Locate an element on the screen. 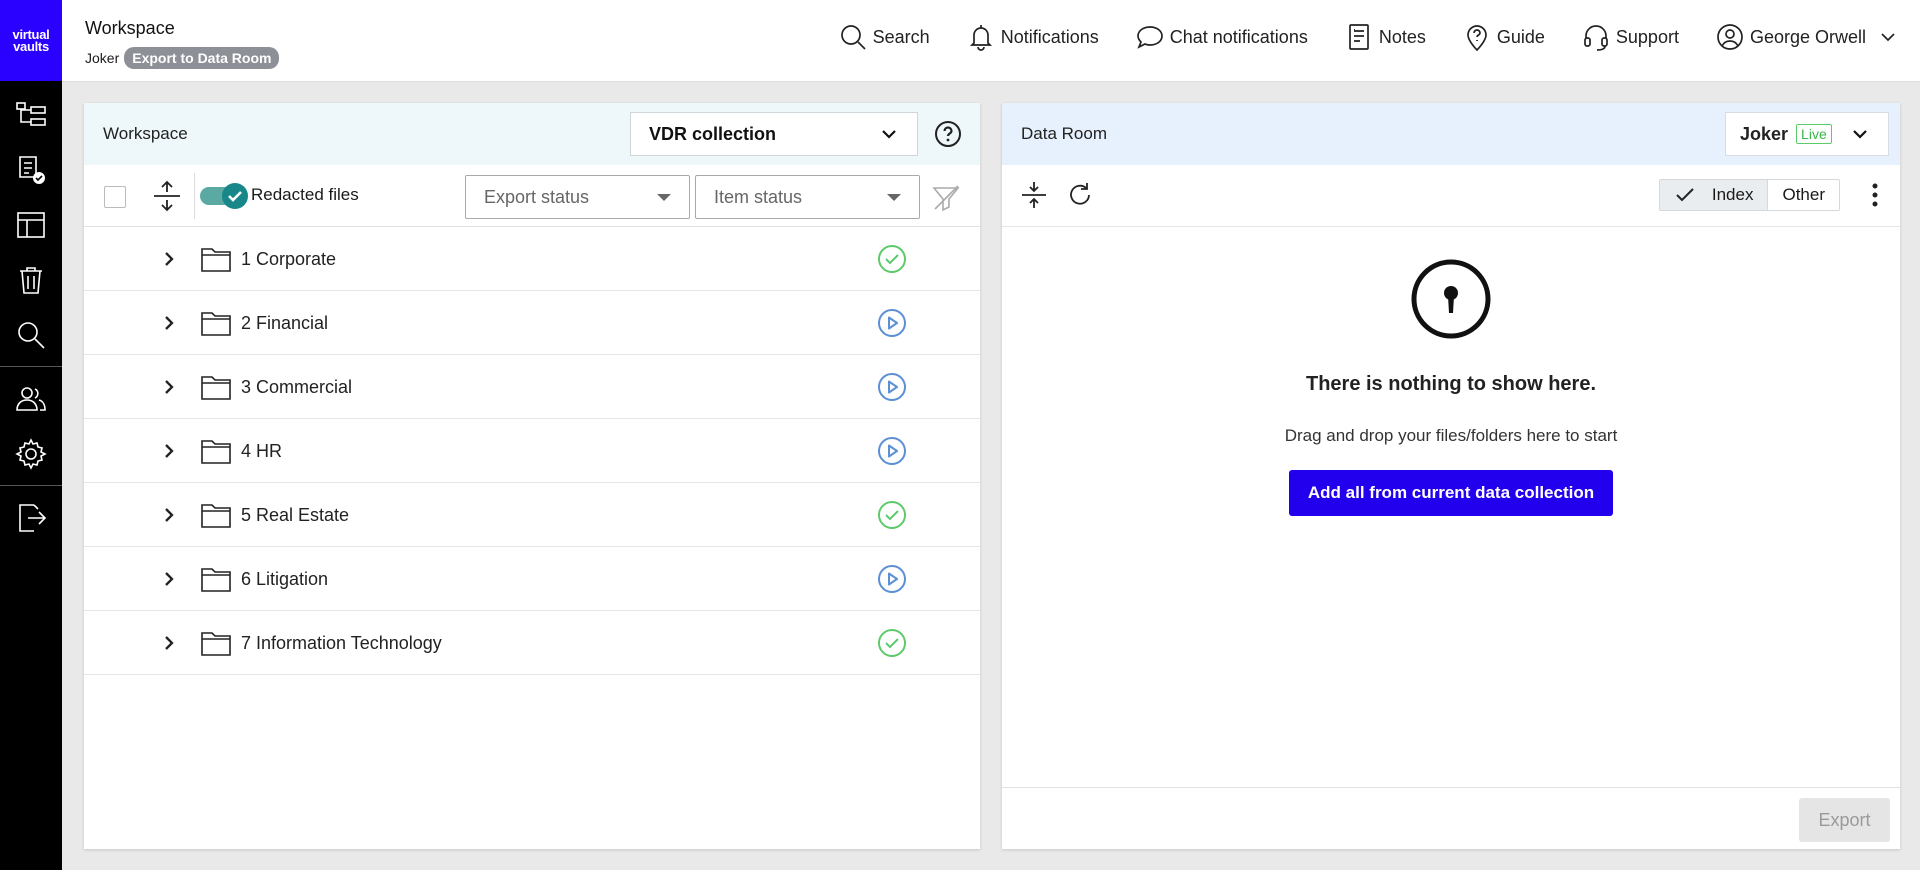 Image resolution: width=1920 pixels, height=870 pixels. collection-select-value: VDR collection is located at coordinates (713, 133).